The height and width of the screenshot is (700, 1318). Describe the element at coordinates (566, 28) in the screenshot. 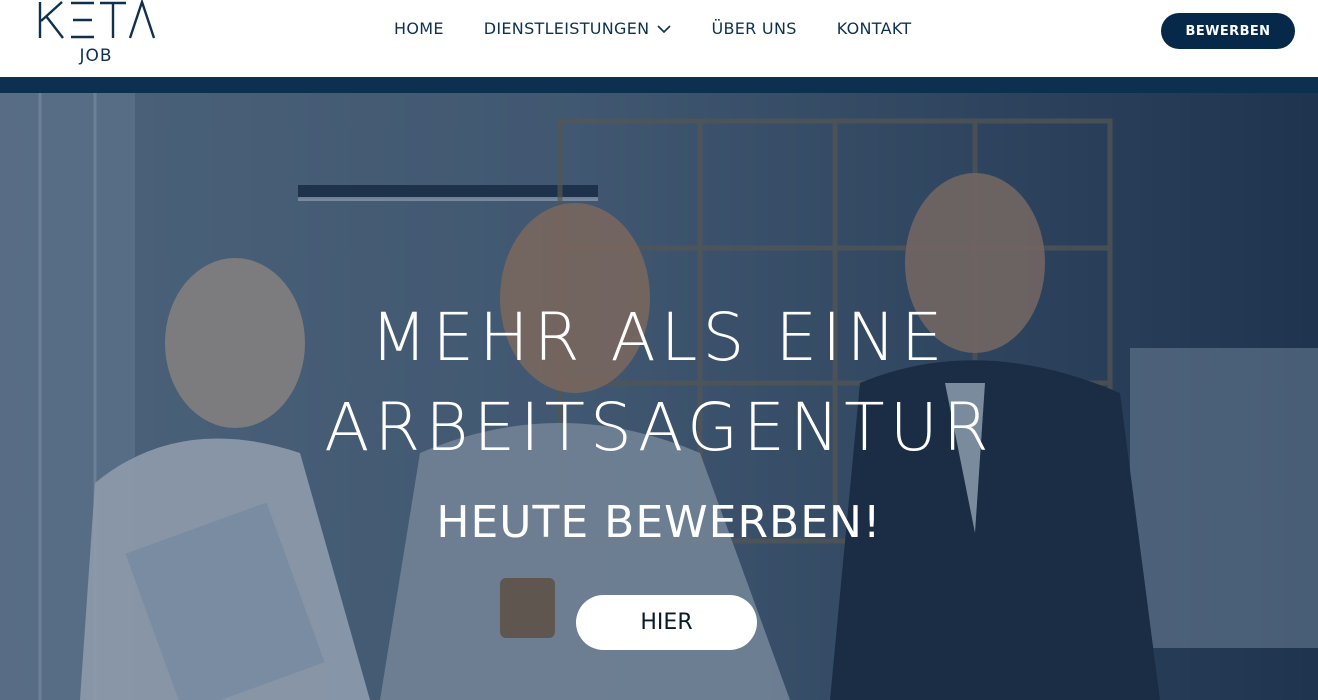

I see `nav-dienstleistungen-label: DIENSTLEISTUNGEN` at that location.